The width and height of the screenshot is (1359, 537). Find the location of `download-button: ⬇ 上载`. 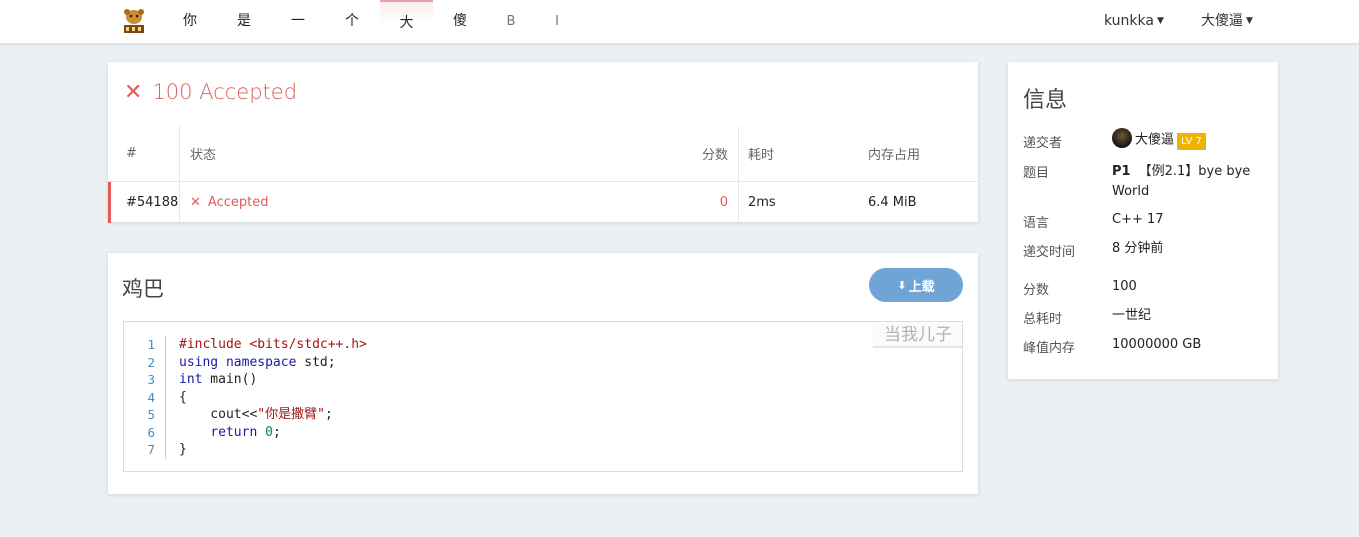

download-button: ⬇ 上载 is located at coordinates (916, 285).